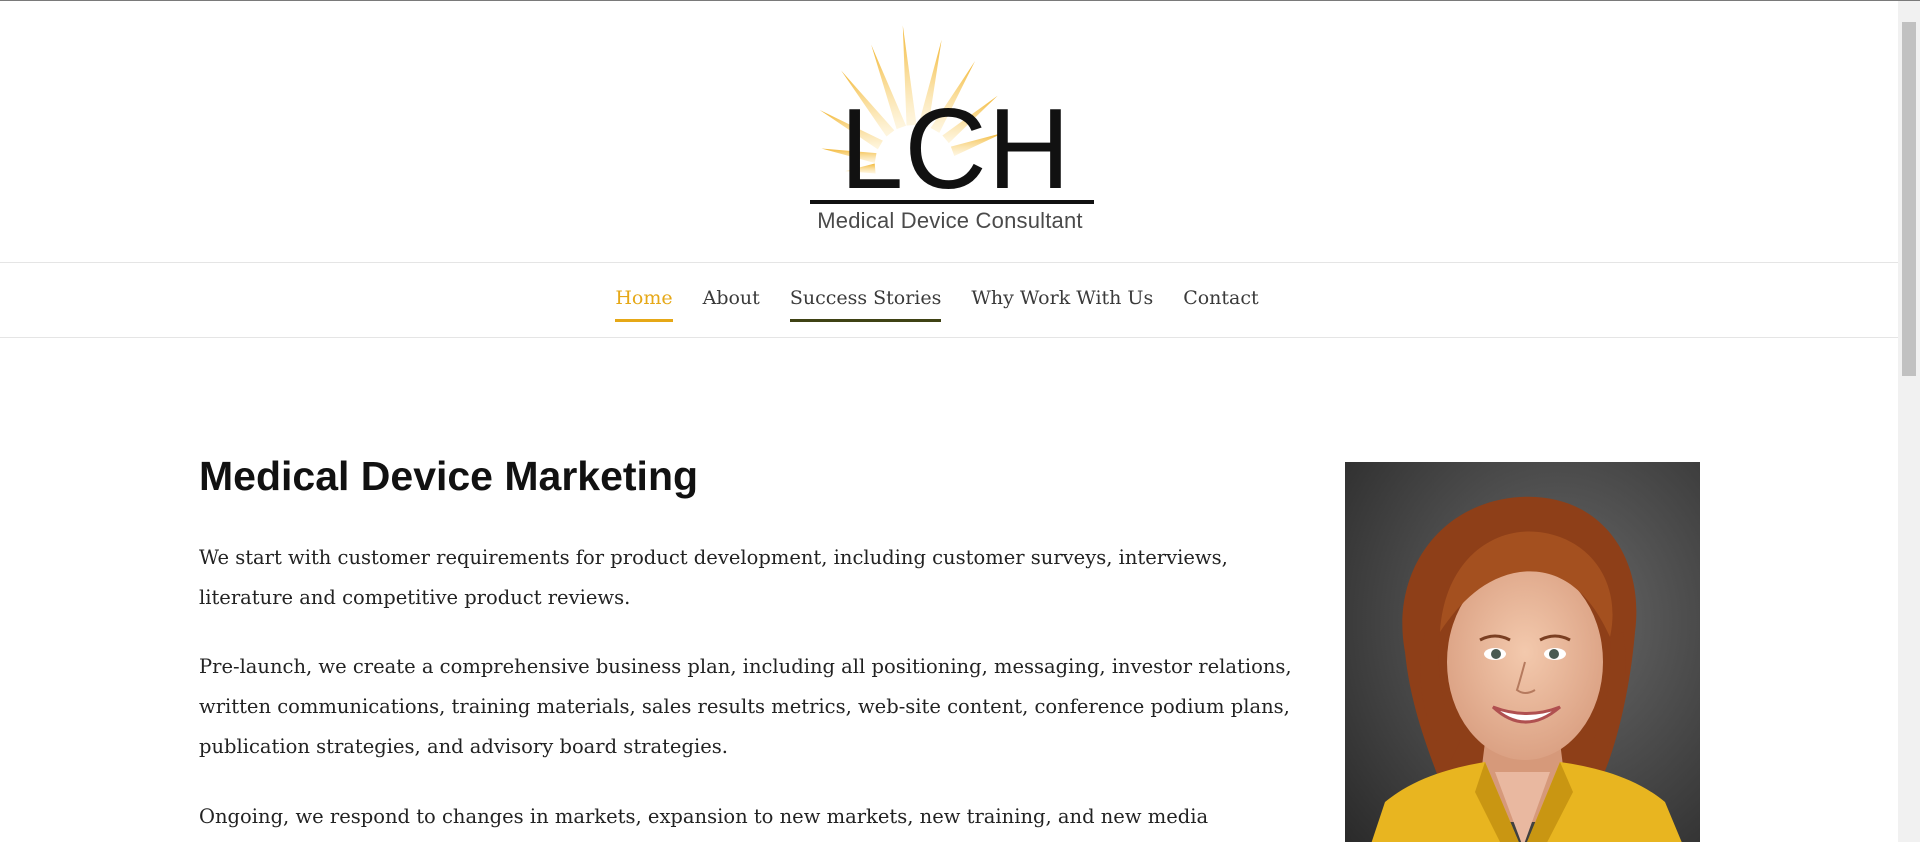 The width and height of the screenshot is (1920, 842). I want to click on logo-letters: LCH, so click(955, 149).